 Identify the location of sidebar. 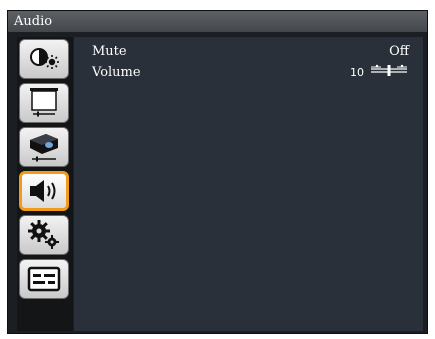
(45, 184).